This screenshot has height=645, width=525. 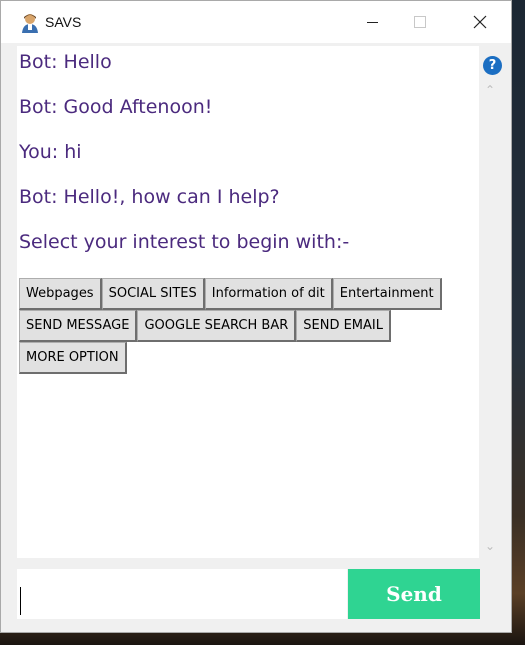 What do you see at coordinates (414, 594) in the screenshot?
I see `send-button: Send` at bounding box center [414, 594].